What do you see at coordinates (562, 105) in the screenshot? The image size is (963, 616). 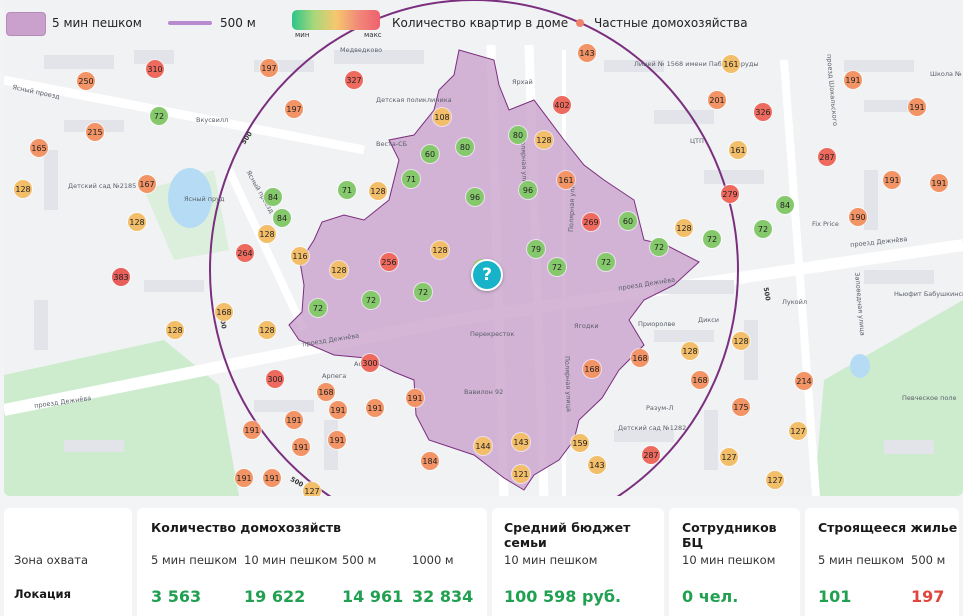 I see `building-marker: 402` at bounding box center [562, 105].